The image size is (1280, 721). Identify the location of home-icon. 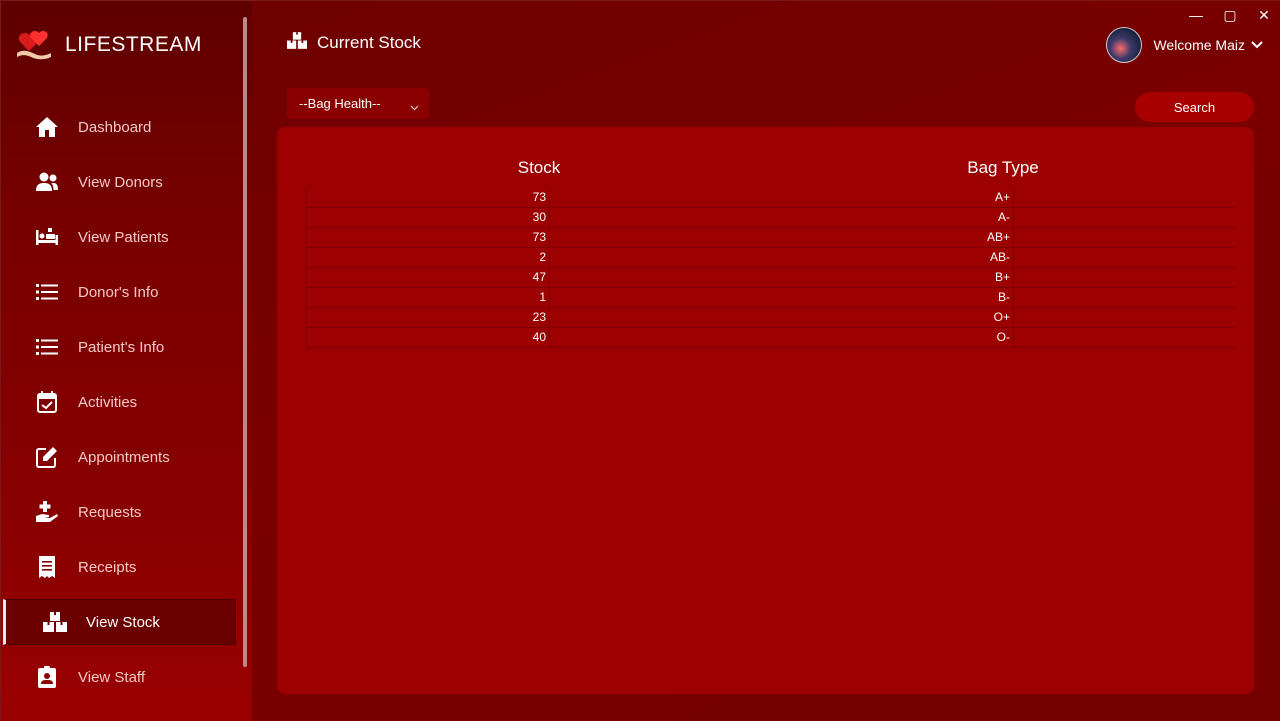
(47, 127).